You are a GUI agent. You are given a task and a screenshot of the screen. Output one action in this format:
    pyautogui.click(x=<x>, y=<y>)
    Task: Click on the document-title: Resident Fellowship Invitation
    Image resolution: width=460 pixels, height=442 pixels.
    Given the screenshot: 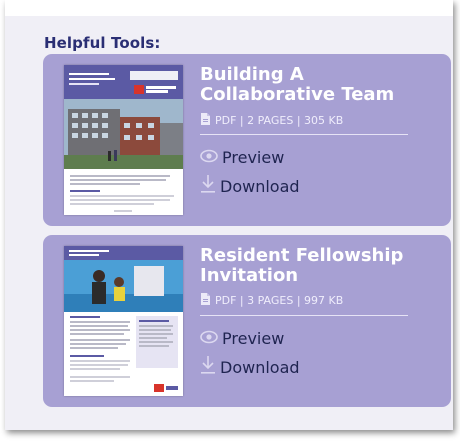 What is the action you would take?
    pyautogui.click(x=320, y=266)
    